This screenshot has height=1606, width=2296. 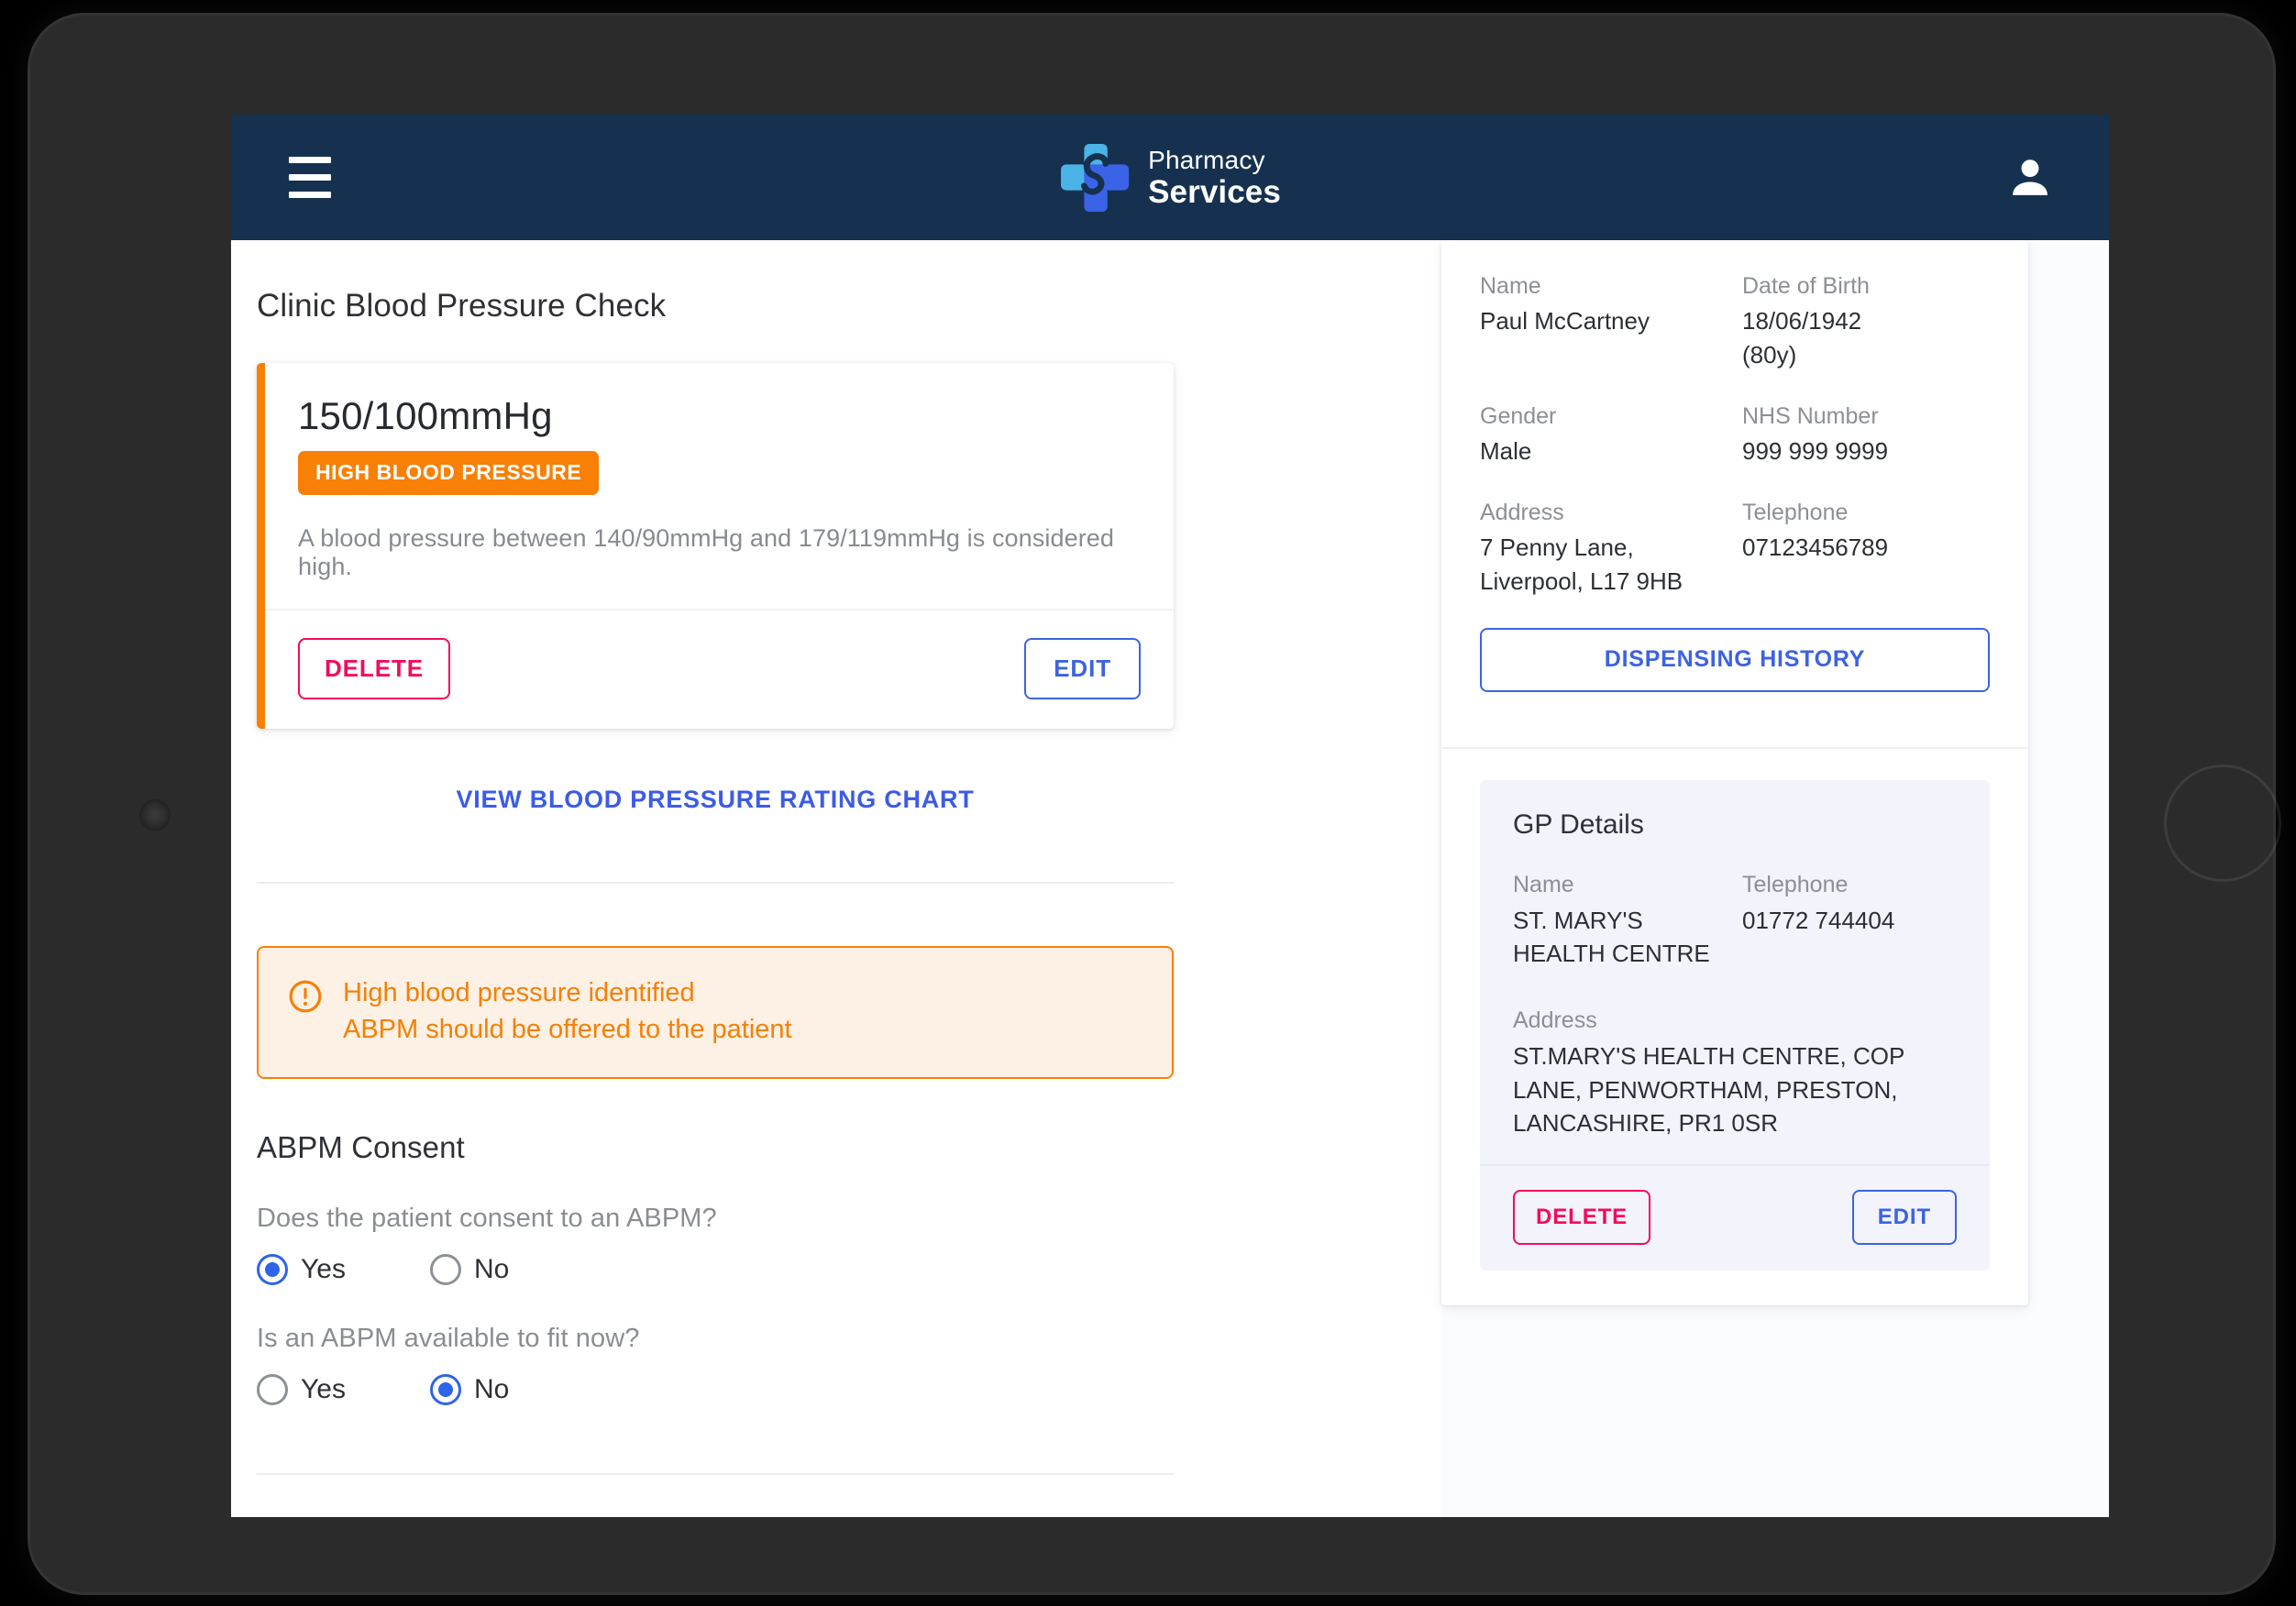 I want to click on patient-field-telephone: Telephone 07123456789, so click(x=1866, y=561).